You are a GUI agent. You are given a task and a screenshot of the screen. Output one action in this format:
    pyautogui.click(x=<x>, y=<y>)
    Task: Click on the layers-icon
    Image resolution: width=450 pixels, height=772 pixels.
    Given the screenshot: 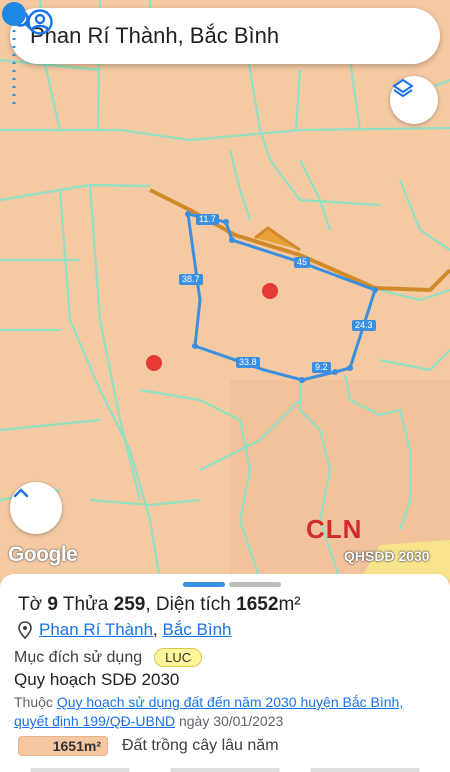 What is the action you would take?
    pyautogui.click(x=403, y=88)
    